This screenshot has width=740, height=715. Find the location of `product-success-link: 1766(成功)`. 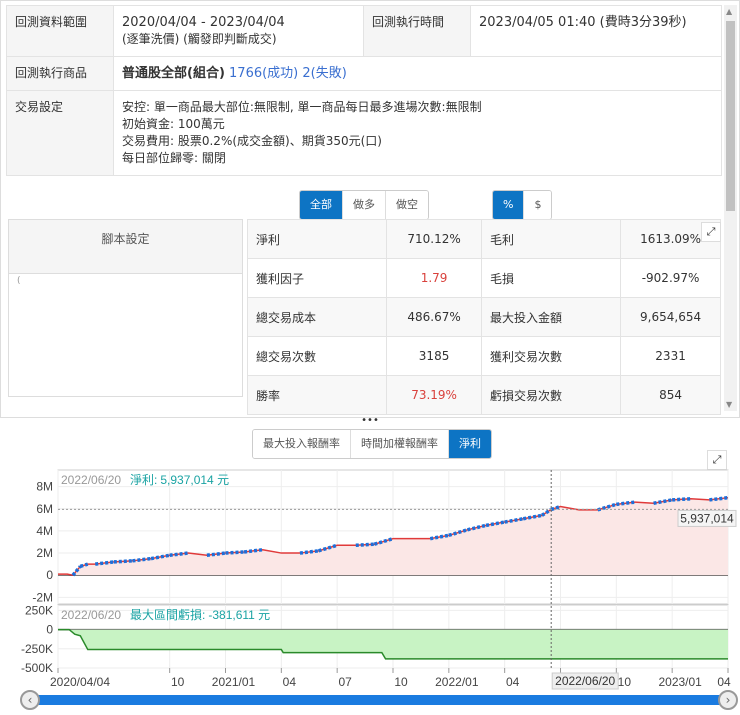

product-success-link: 1766(成功) is located at coordinates (263, 73).